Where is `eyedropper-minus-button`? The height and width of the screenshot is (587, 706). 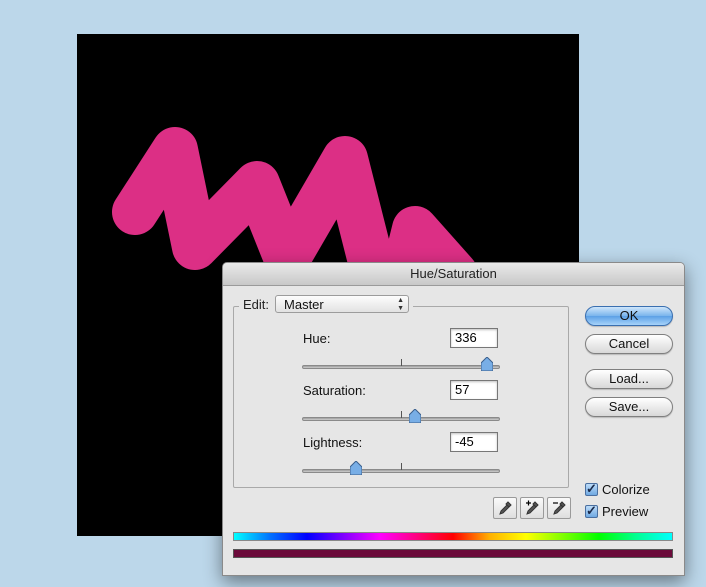
eyedropper-minus-button is located at coordinates (559, 508).